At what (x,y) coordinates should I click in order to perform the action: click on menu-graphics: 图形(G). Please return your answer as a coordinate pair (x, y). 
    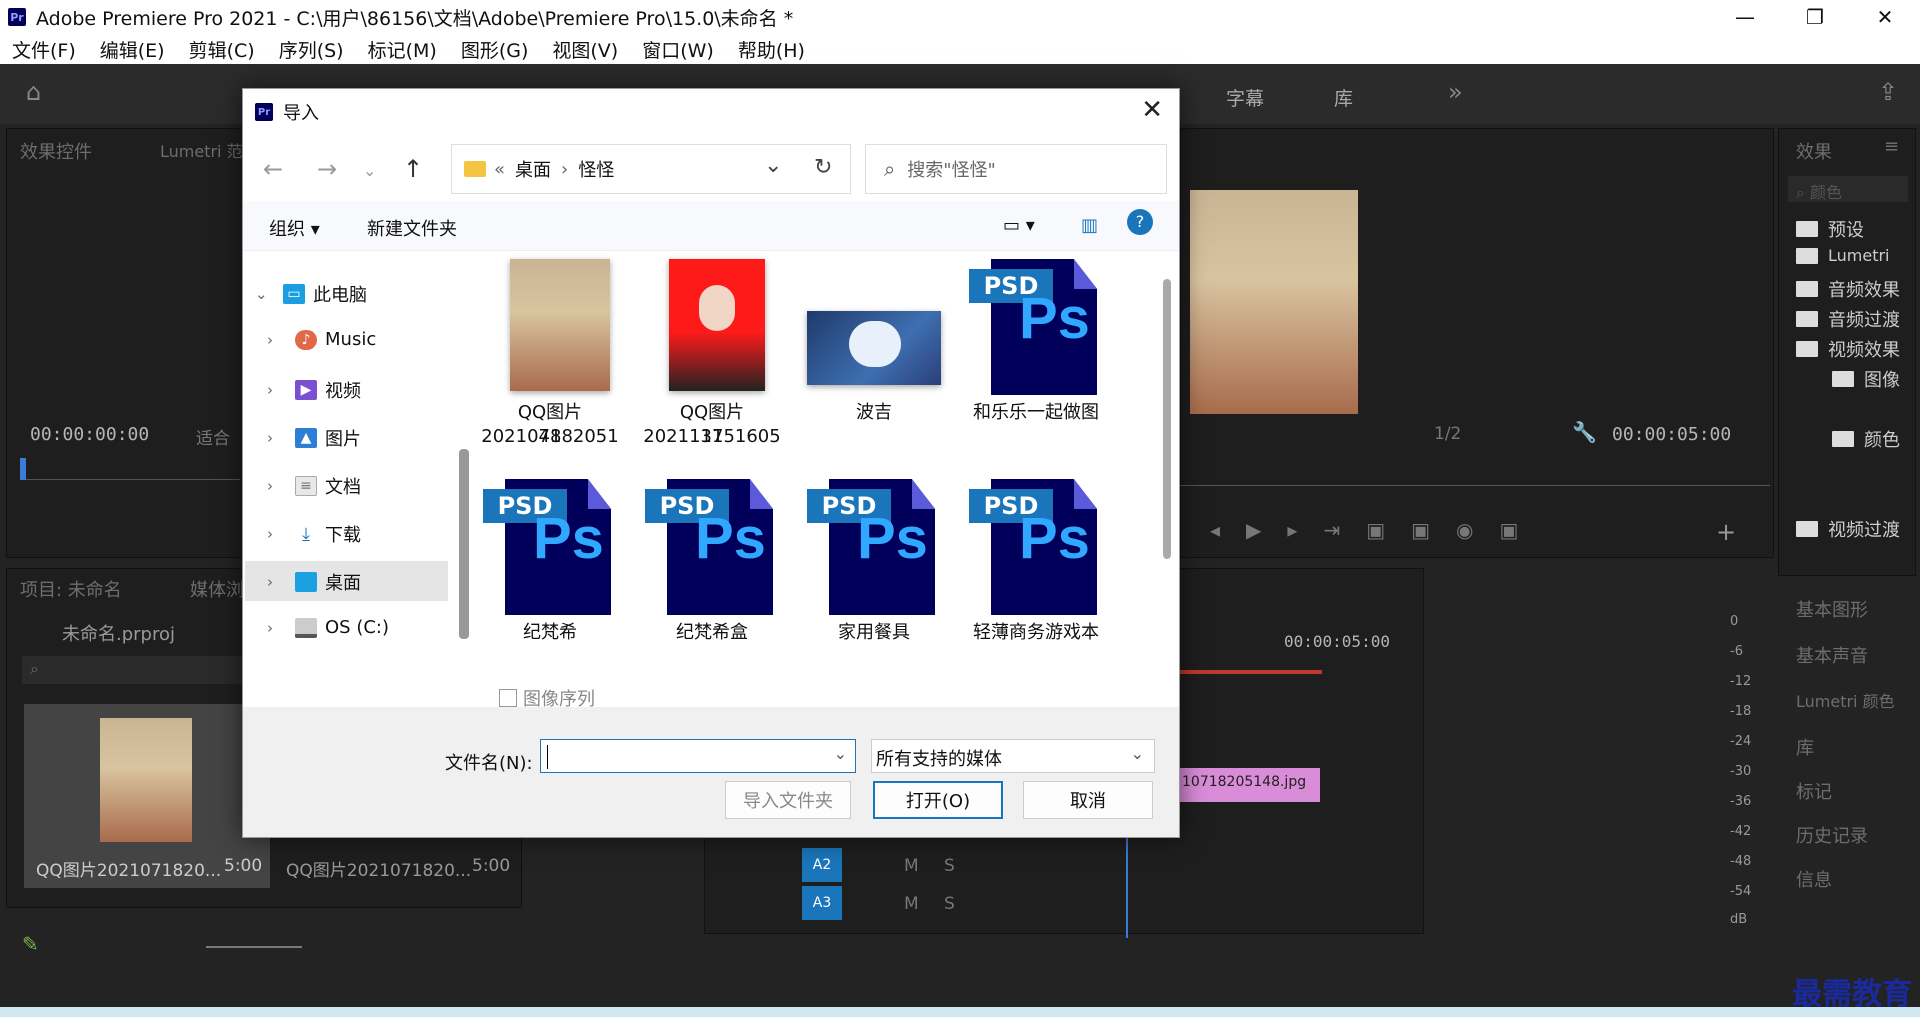
    Looking at the image, I should click on (495, 49).